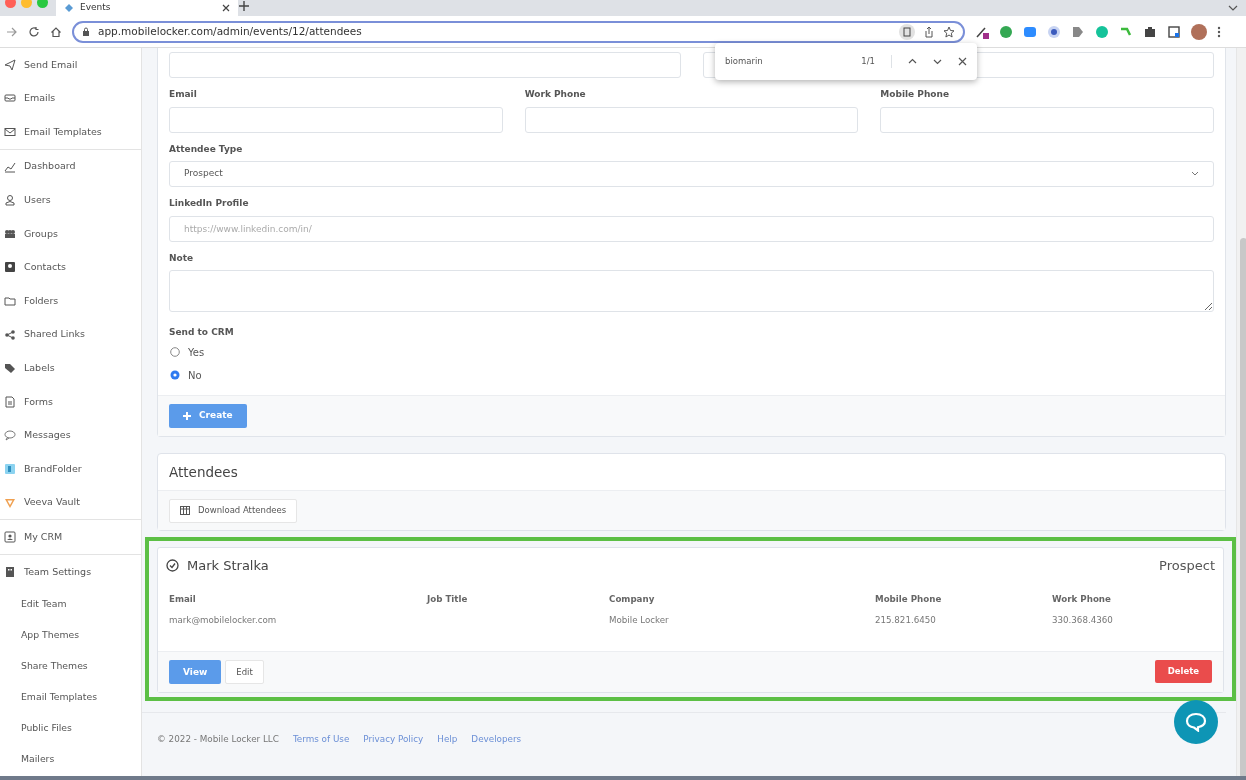  What do you see at coordinates (202, 332) in the screenshot?
I see `field-label: Send to CRM` at bounding box center [202, 332].